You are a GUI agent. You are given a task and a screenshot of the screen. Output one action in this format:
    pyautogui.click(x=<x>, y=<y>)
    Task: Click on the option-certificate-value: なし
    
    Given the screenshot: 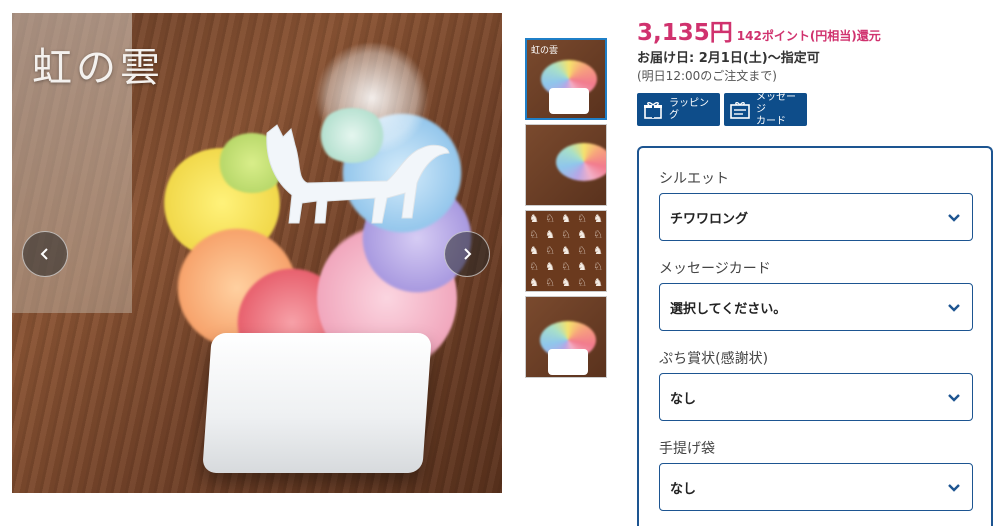 What is the action you would take?
    pyautogui.click(x=683, y=399)
    